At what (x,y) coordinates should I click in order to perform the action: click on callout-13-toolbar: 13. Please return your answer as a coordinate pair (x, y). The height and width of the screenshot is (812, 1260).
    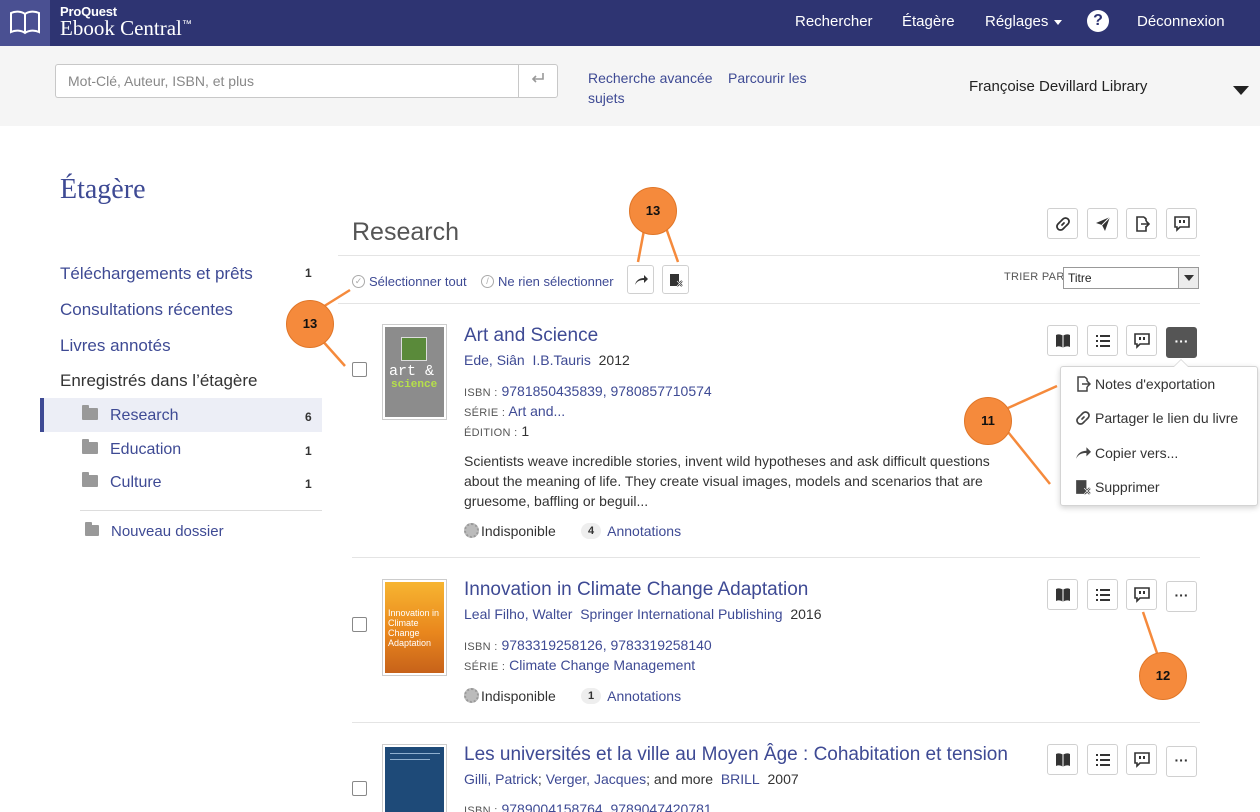
    Looking at the image, I should click on (653, 211).